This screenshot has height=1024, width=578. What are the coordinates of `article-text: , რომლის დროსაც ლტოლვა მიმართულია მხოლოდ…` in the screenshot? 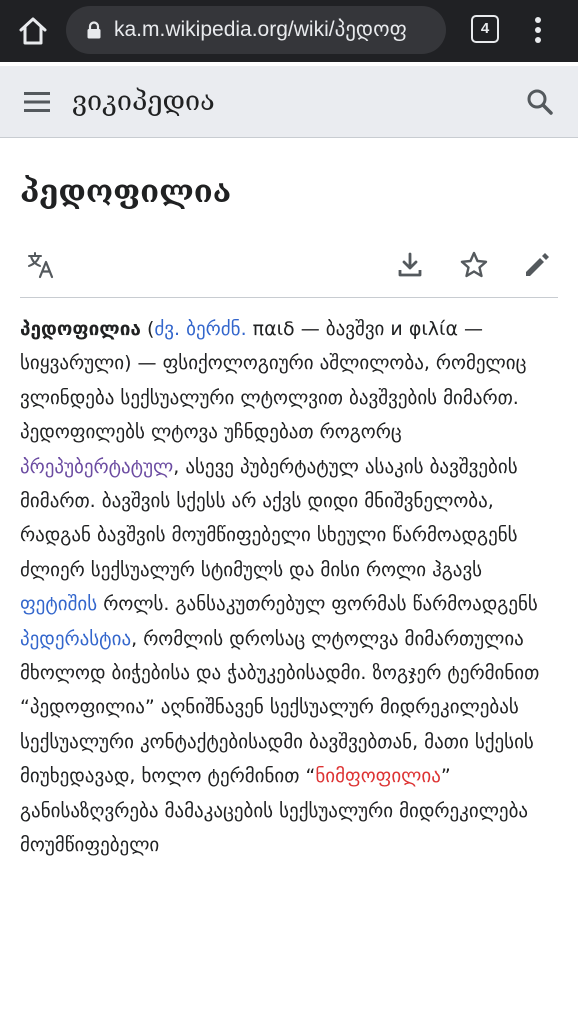 It's located at (280, 707).